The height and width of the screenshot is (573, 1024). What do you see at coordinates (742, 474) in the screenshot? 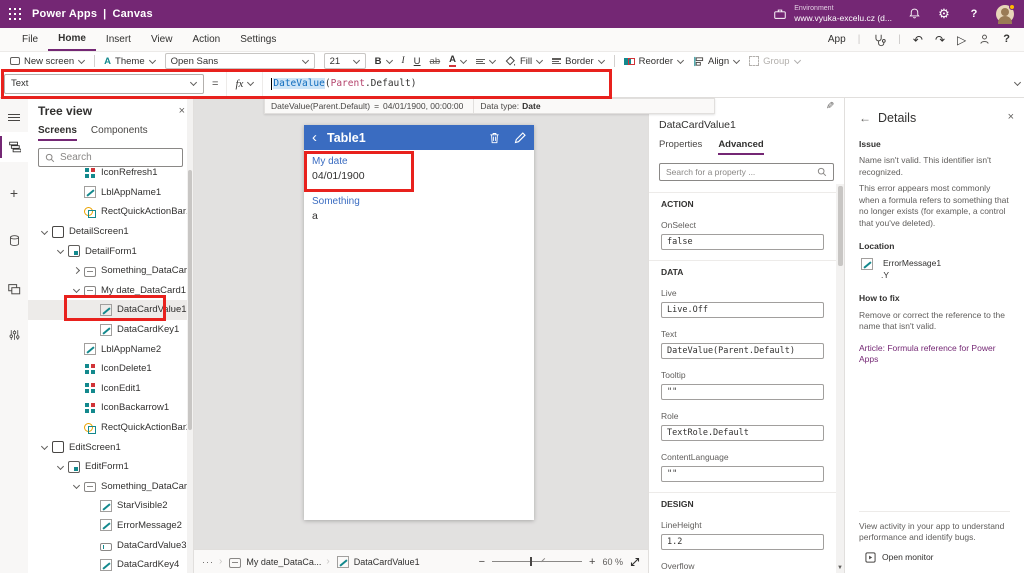
I see `prop-contentlanguage-input: ""` at bounding box center [742, 474].